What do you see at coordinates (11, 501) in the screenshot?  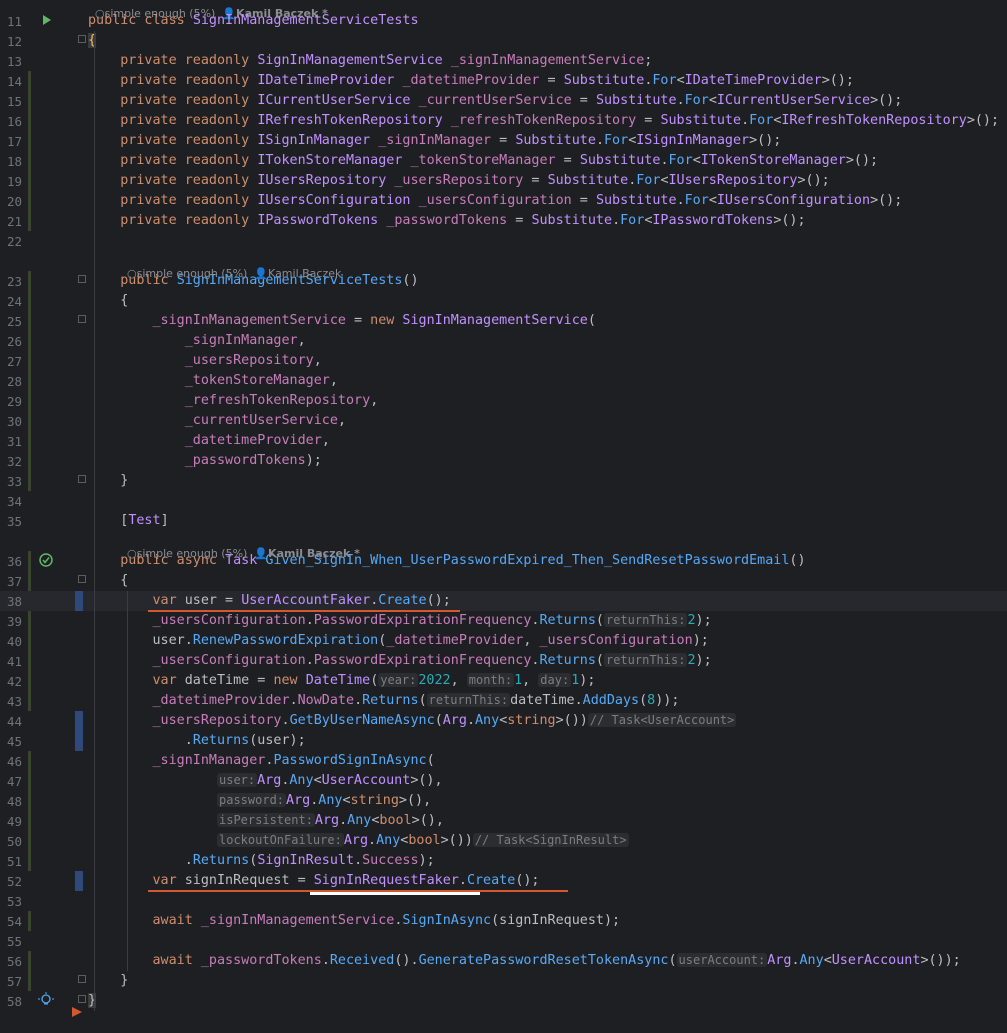 I see `line-number: 34` at bounding box center [11, 501].